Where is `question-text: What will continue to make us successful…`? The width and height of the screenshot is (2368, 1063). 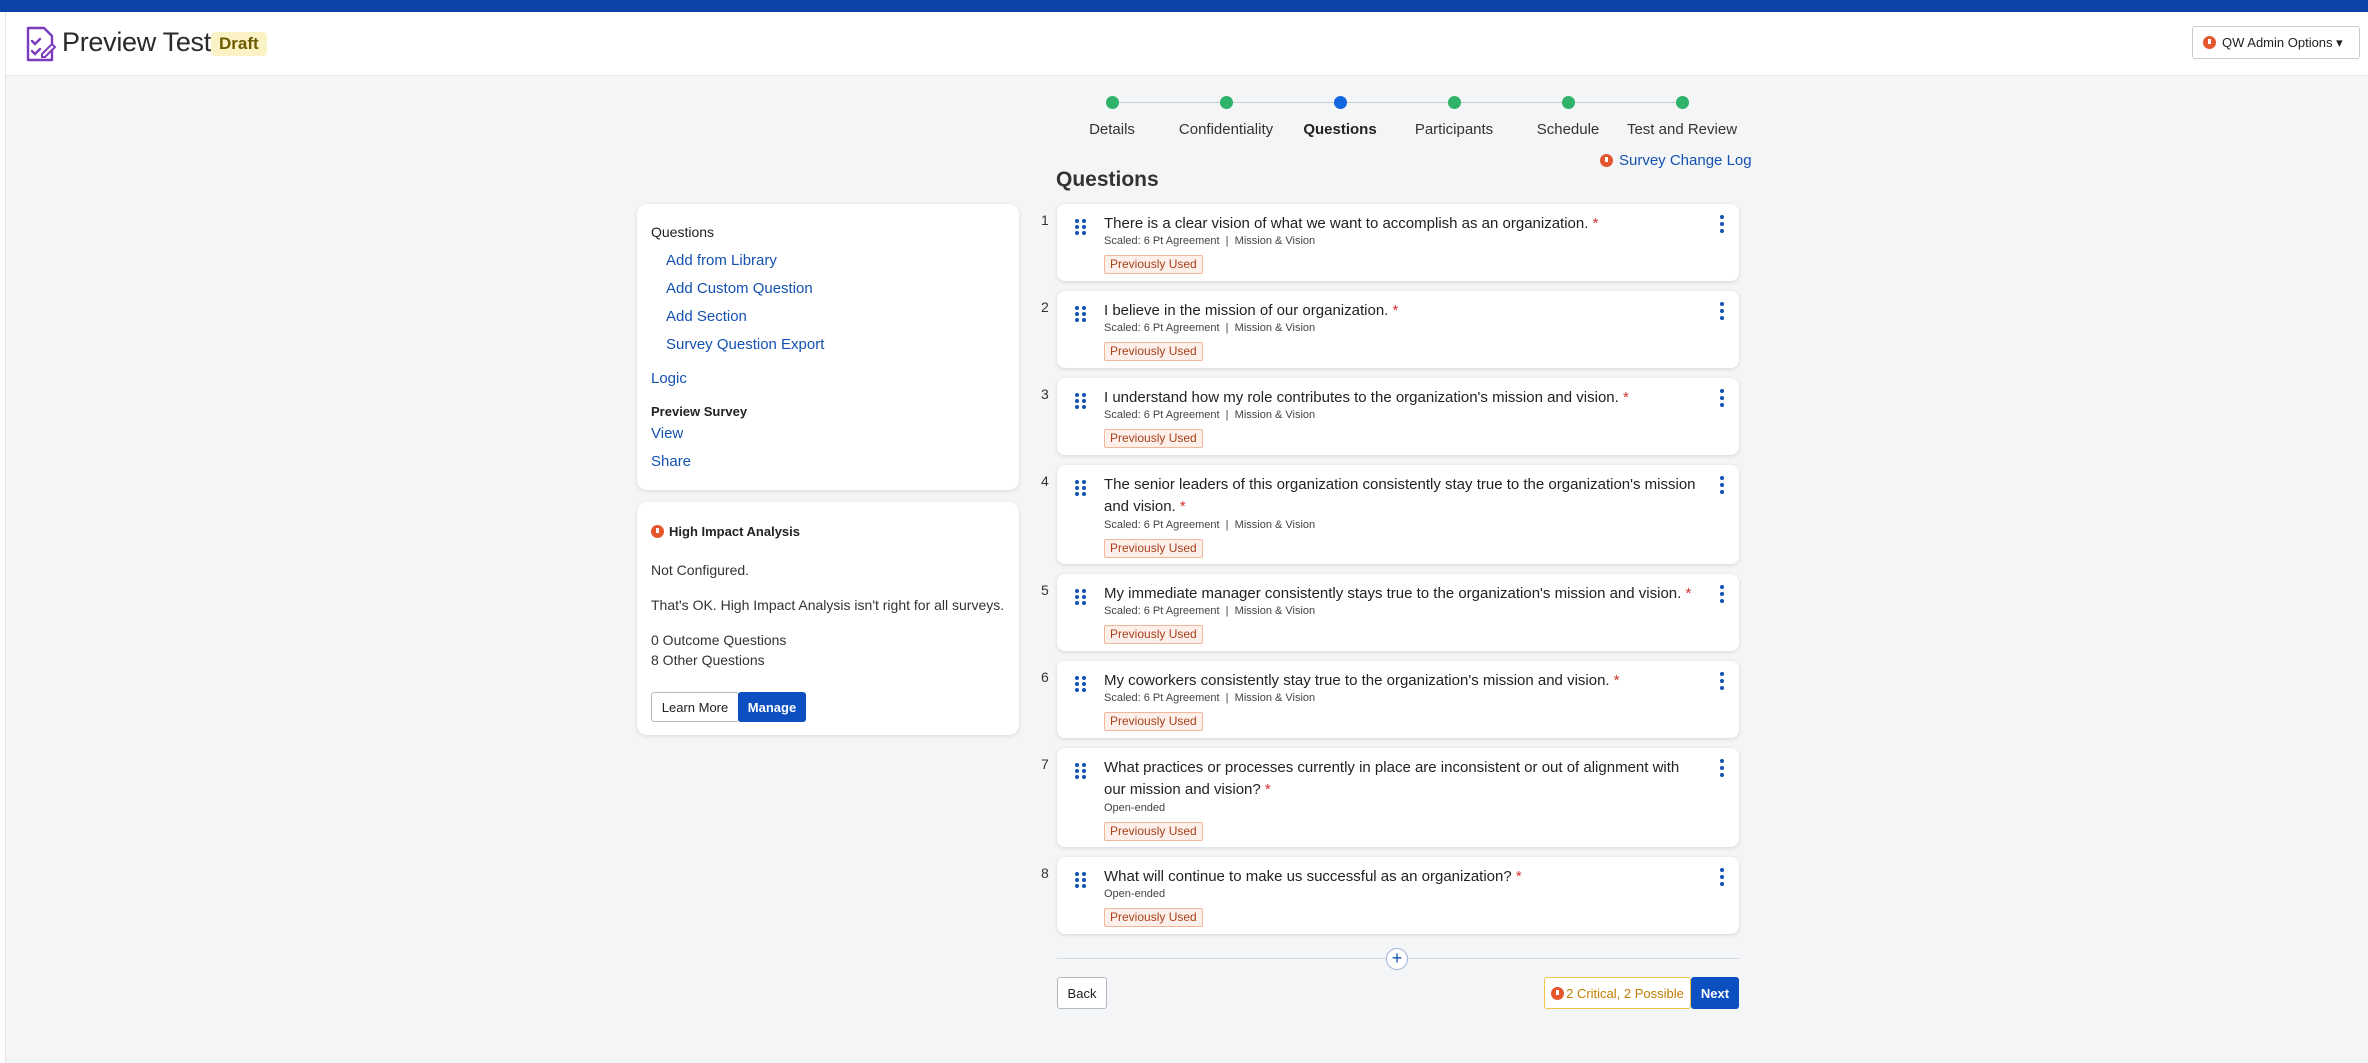
question-text: What will continue to make us successful… is located at coordinates (1404, 877).